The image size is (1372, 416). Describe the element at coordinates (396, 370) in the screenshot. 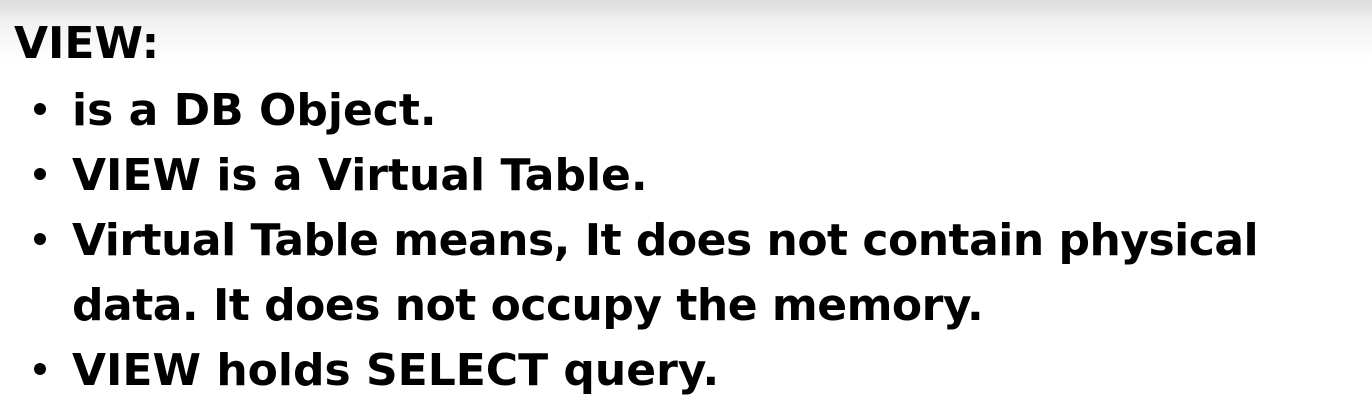

I see `bullet-text: VIEW holds SELECT query.` at that location.